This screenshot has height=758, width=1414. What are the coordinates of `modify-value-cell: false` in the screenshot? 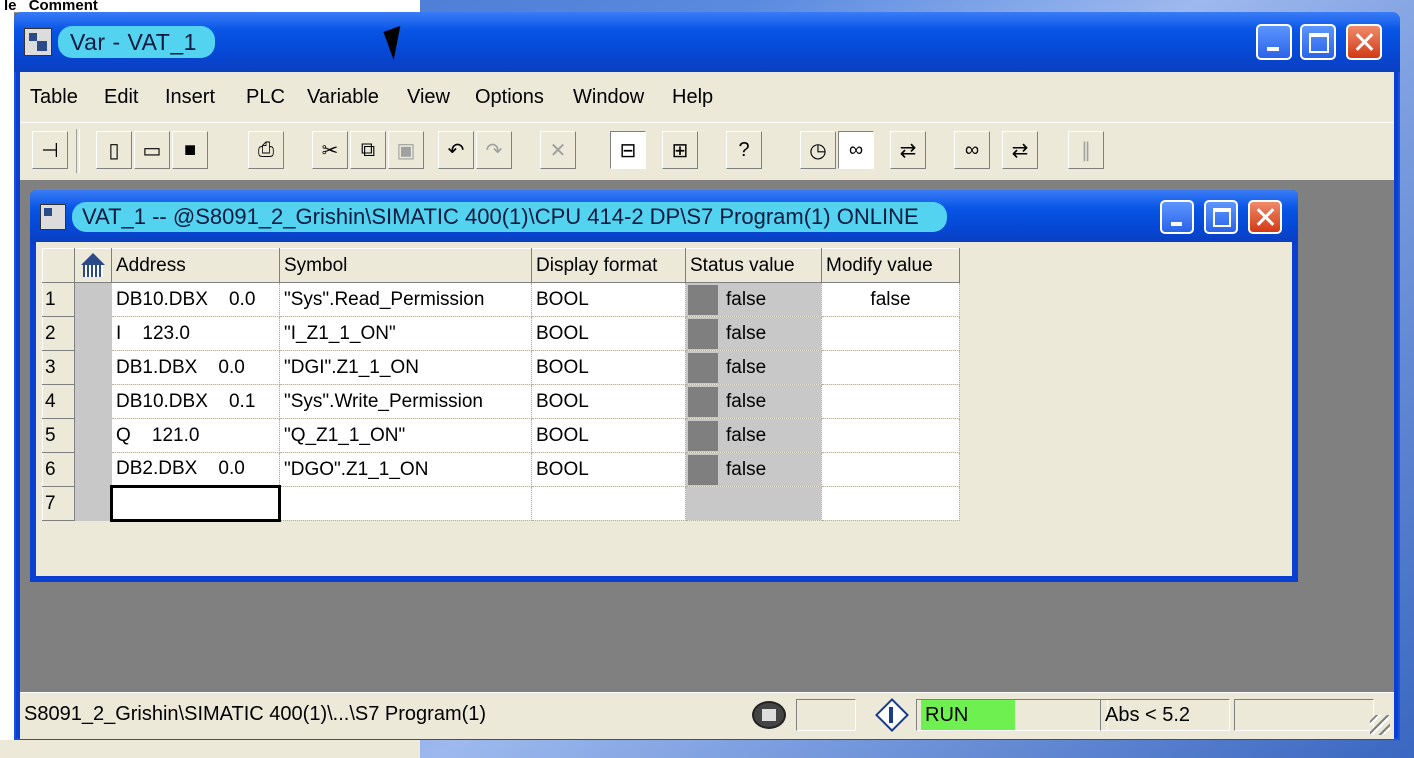 It's located at (890, 299).